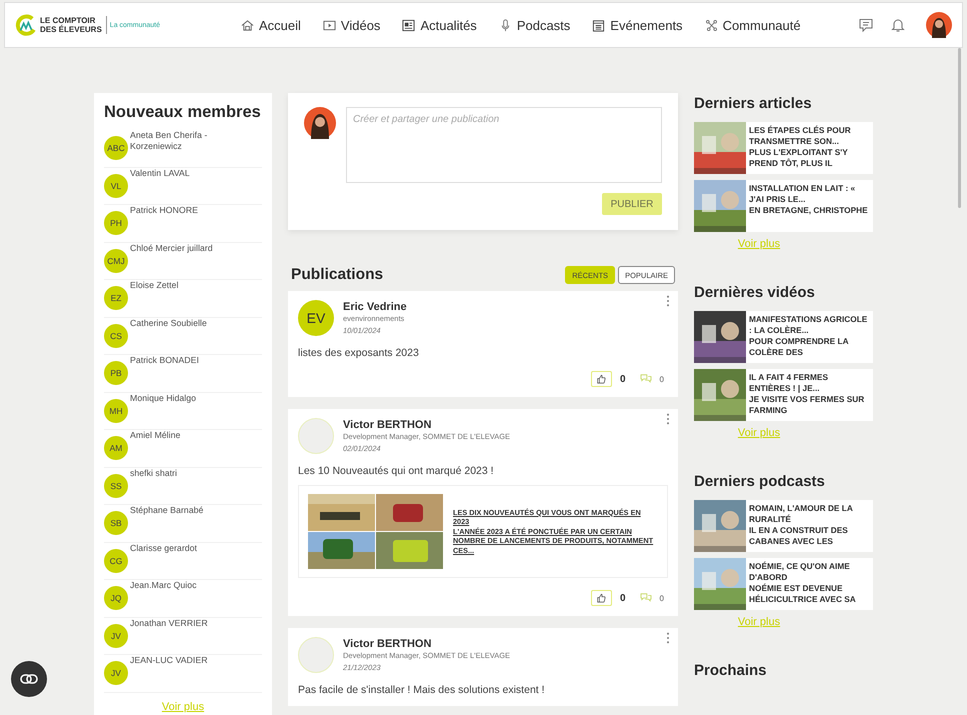 The height and width of the screenshot is (715, 967). I want to click on bell-icon, so click(898, 25).